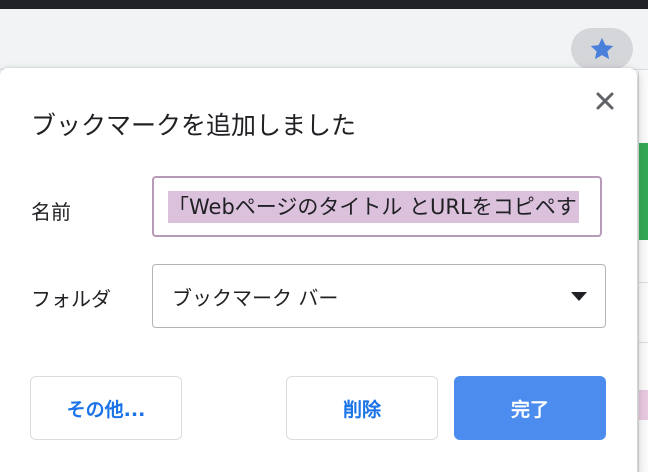 This screenshot has height=472, width=648. What do you see at coordinates (579, 296) in the screenshot?
I see `caret-down-icon` at bounding box center [579, 296].